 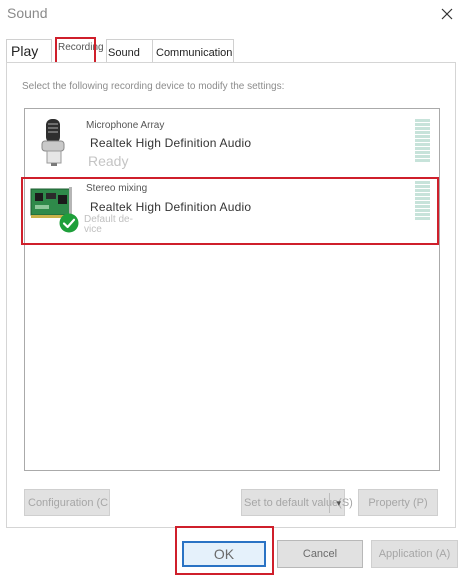 What do you see at coordinates (29, 51) in the screenshot?
I see `tab-play: Play` at bounding box center [29, 51].